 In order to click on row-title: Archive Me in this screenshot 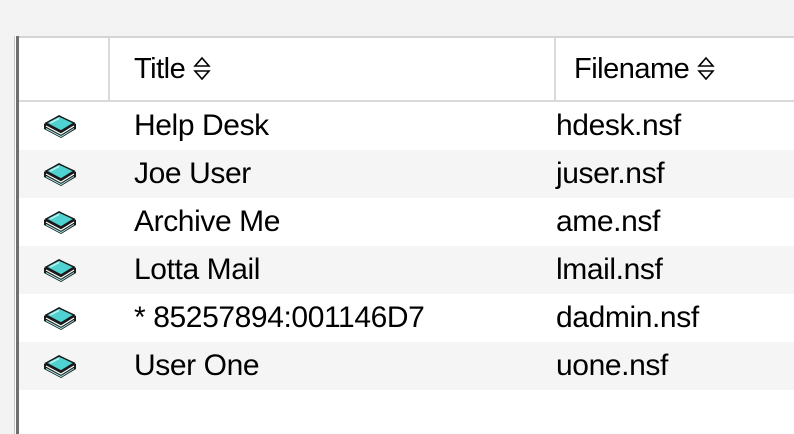, I will do `click(207, 221)`.